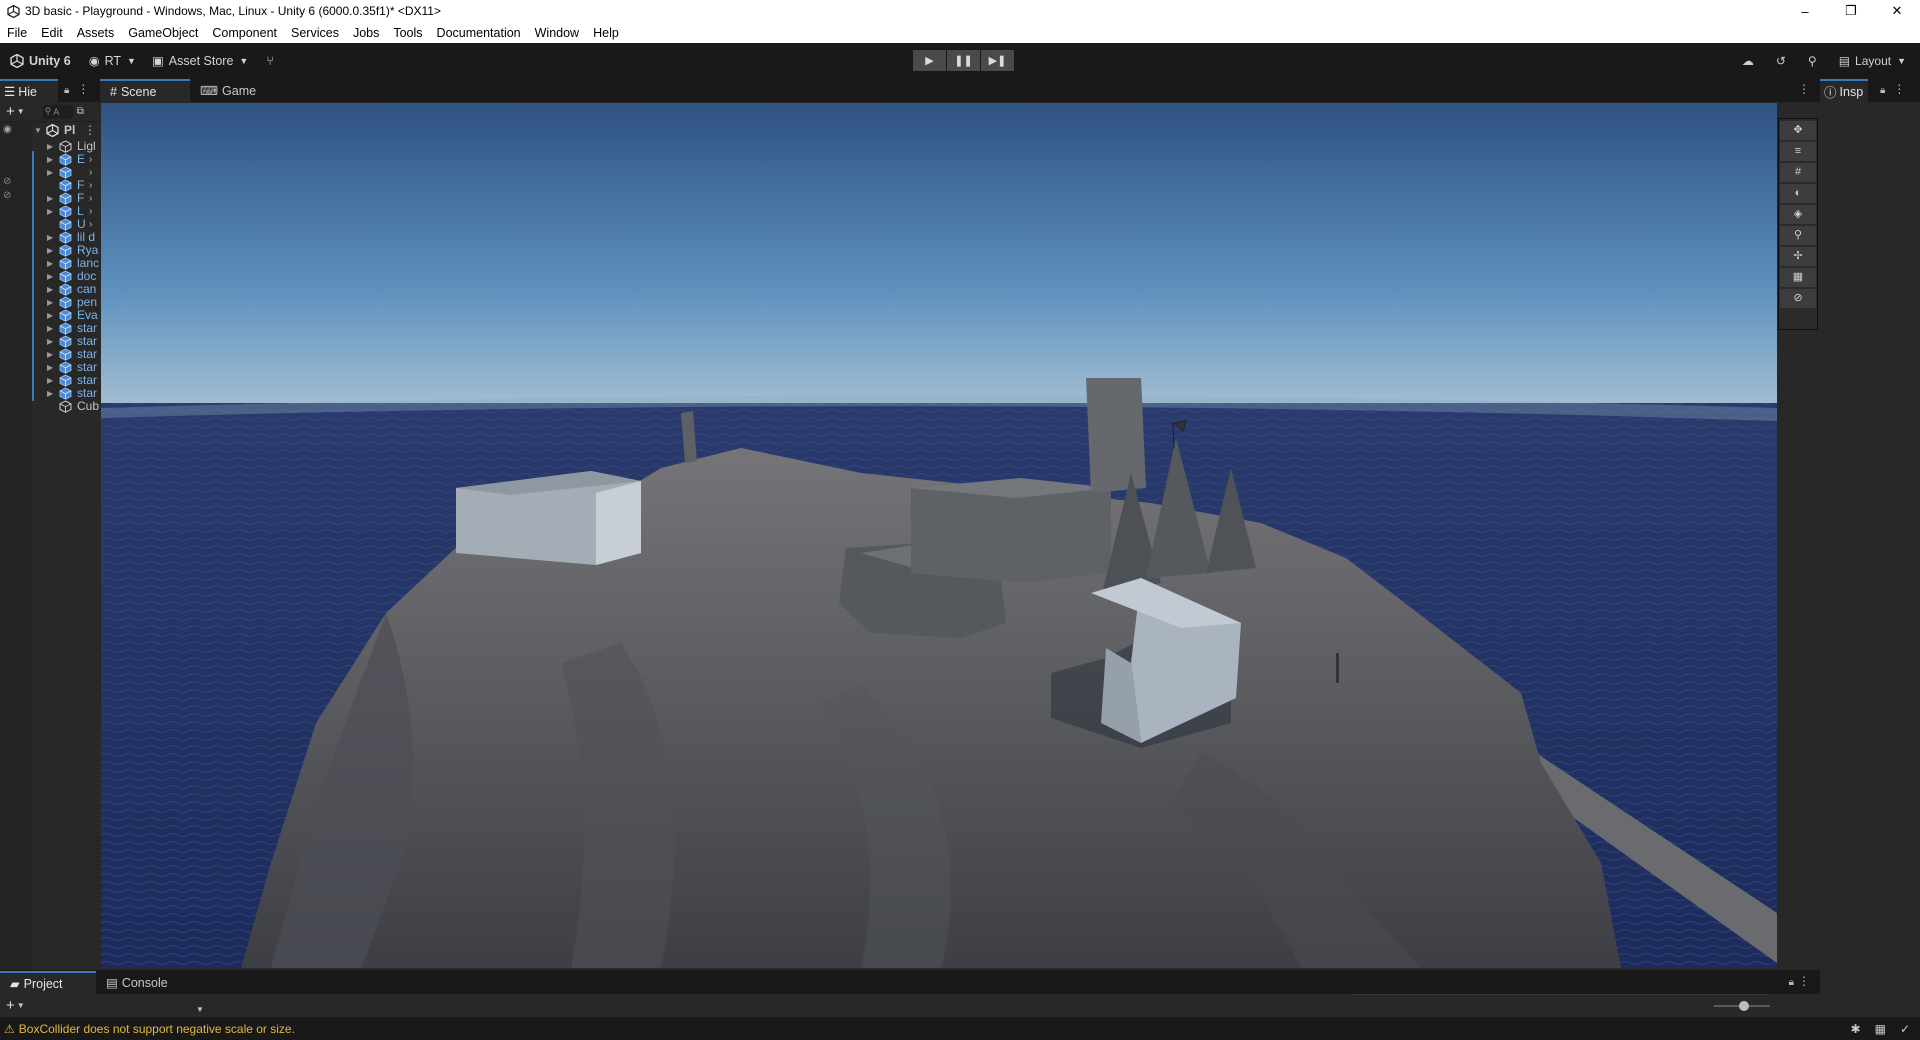 The height and width of the screenshot is (1040, 1920). What do you see at coordinates (1805, 11) in the screenshot?
I see `minimize-button: –` at bounding box center [1805, 11].